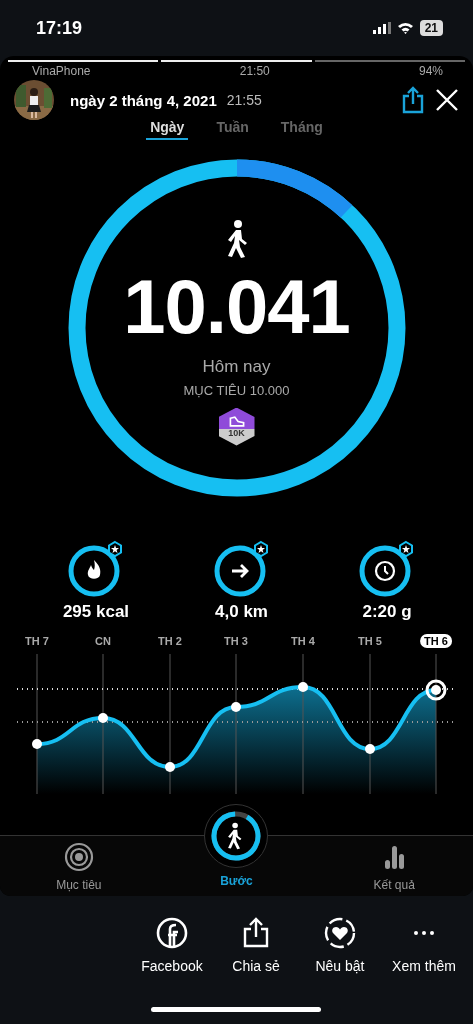 The height and width of the screenshot is (1024, 473). Describe the element at coordinates (236, 390) in the screenshot. I see `goal-label: MỤC TIÊU 10.000` at that location.